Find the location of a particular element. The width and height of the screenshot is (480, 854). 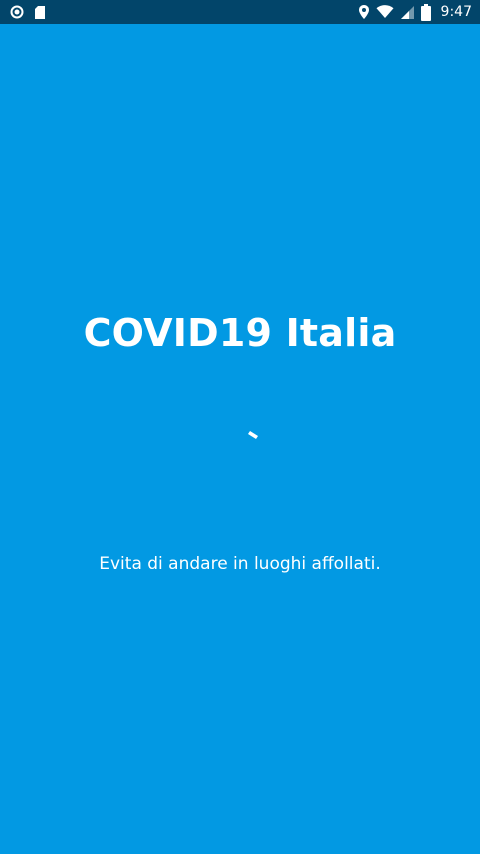

wifi-icon is located at coordinates (385, 12).